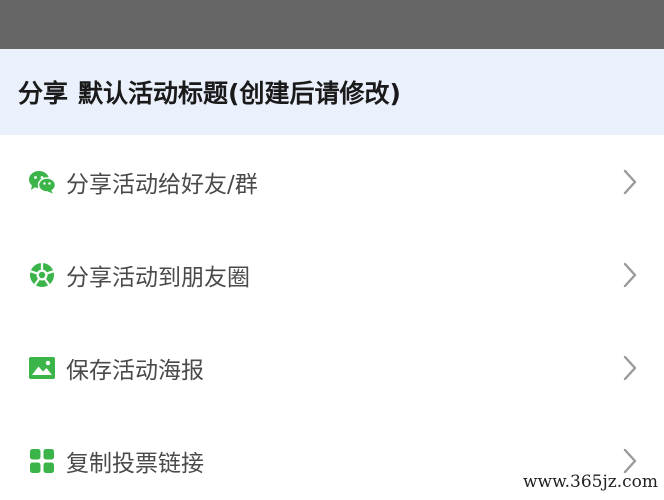 This screenshot has width=664, height=500. Describe the element at coordinates (158, 277) in the screenshot. I see `menu-item-label: 分享活动到朋友圈` at that location.